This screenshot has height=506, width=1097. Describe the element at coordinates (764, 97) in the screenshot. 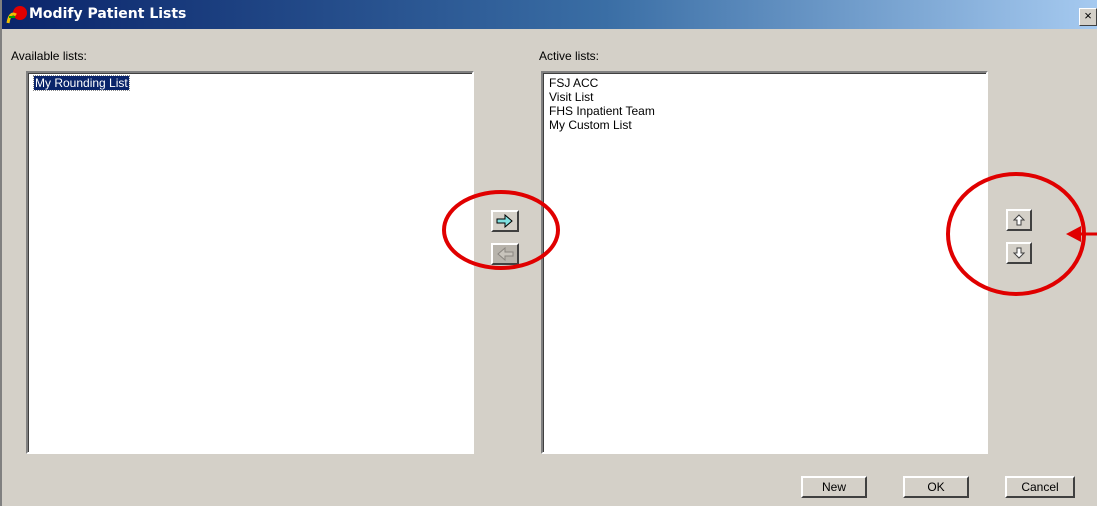

I see `list-item: Visit List` at that location.